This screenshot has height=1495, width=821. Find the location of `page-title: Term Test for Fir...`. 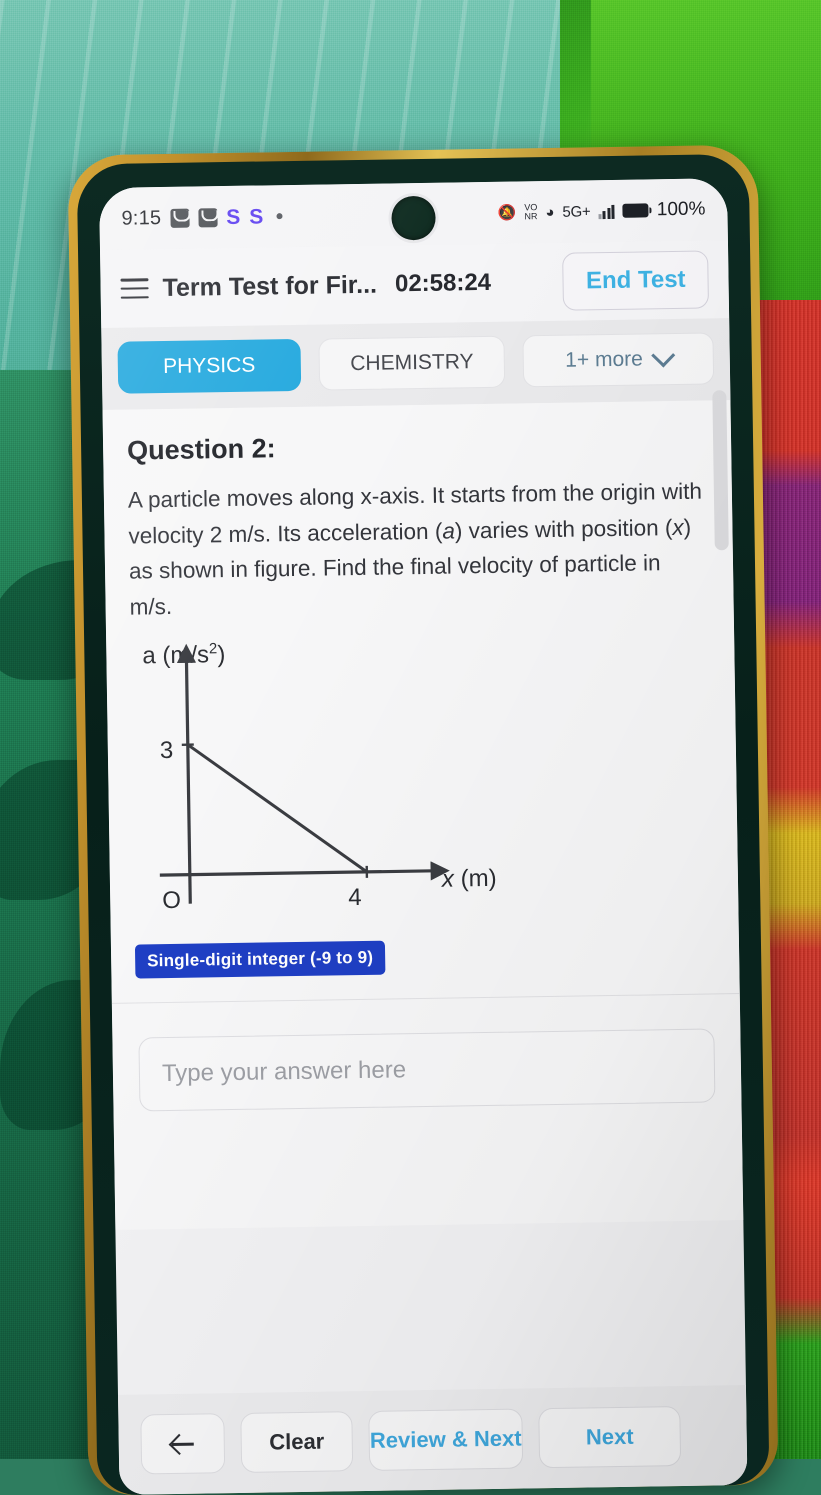

page-title: Term Test for Fir... is located at coordinates (269, 286).